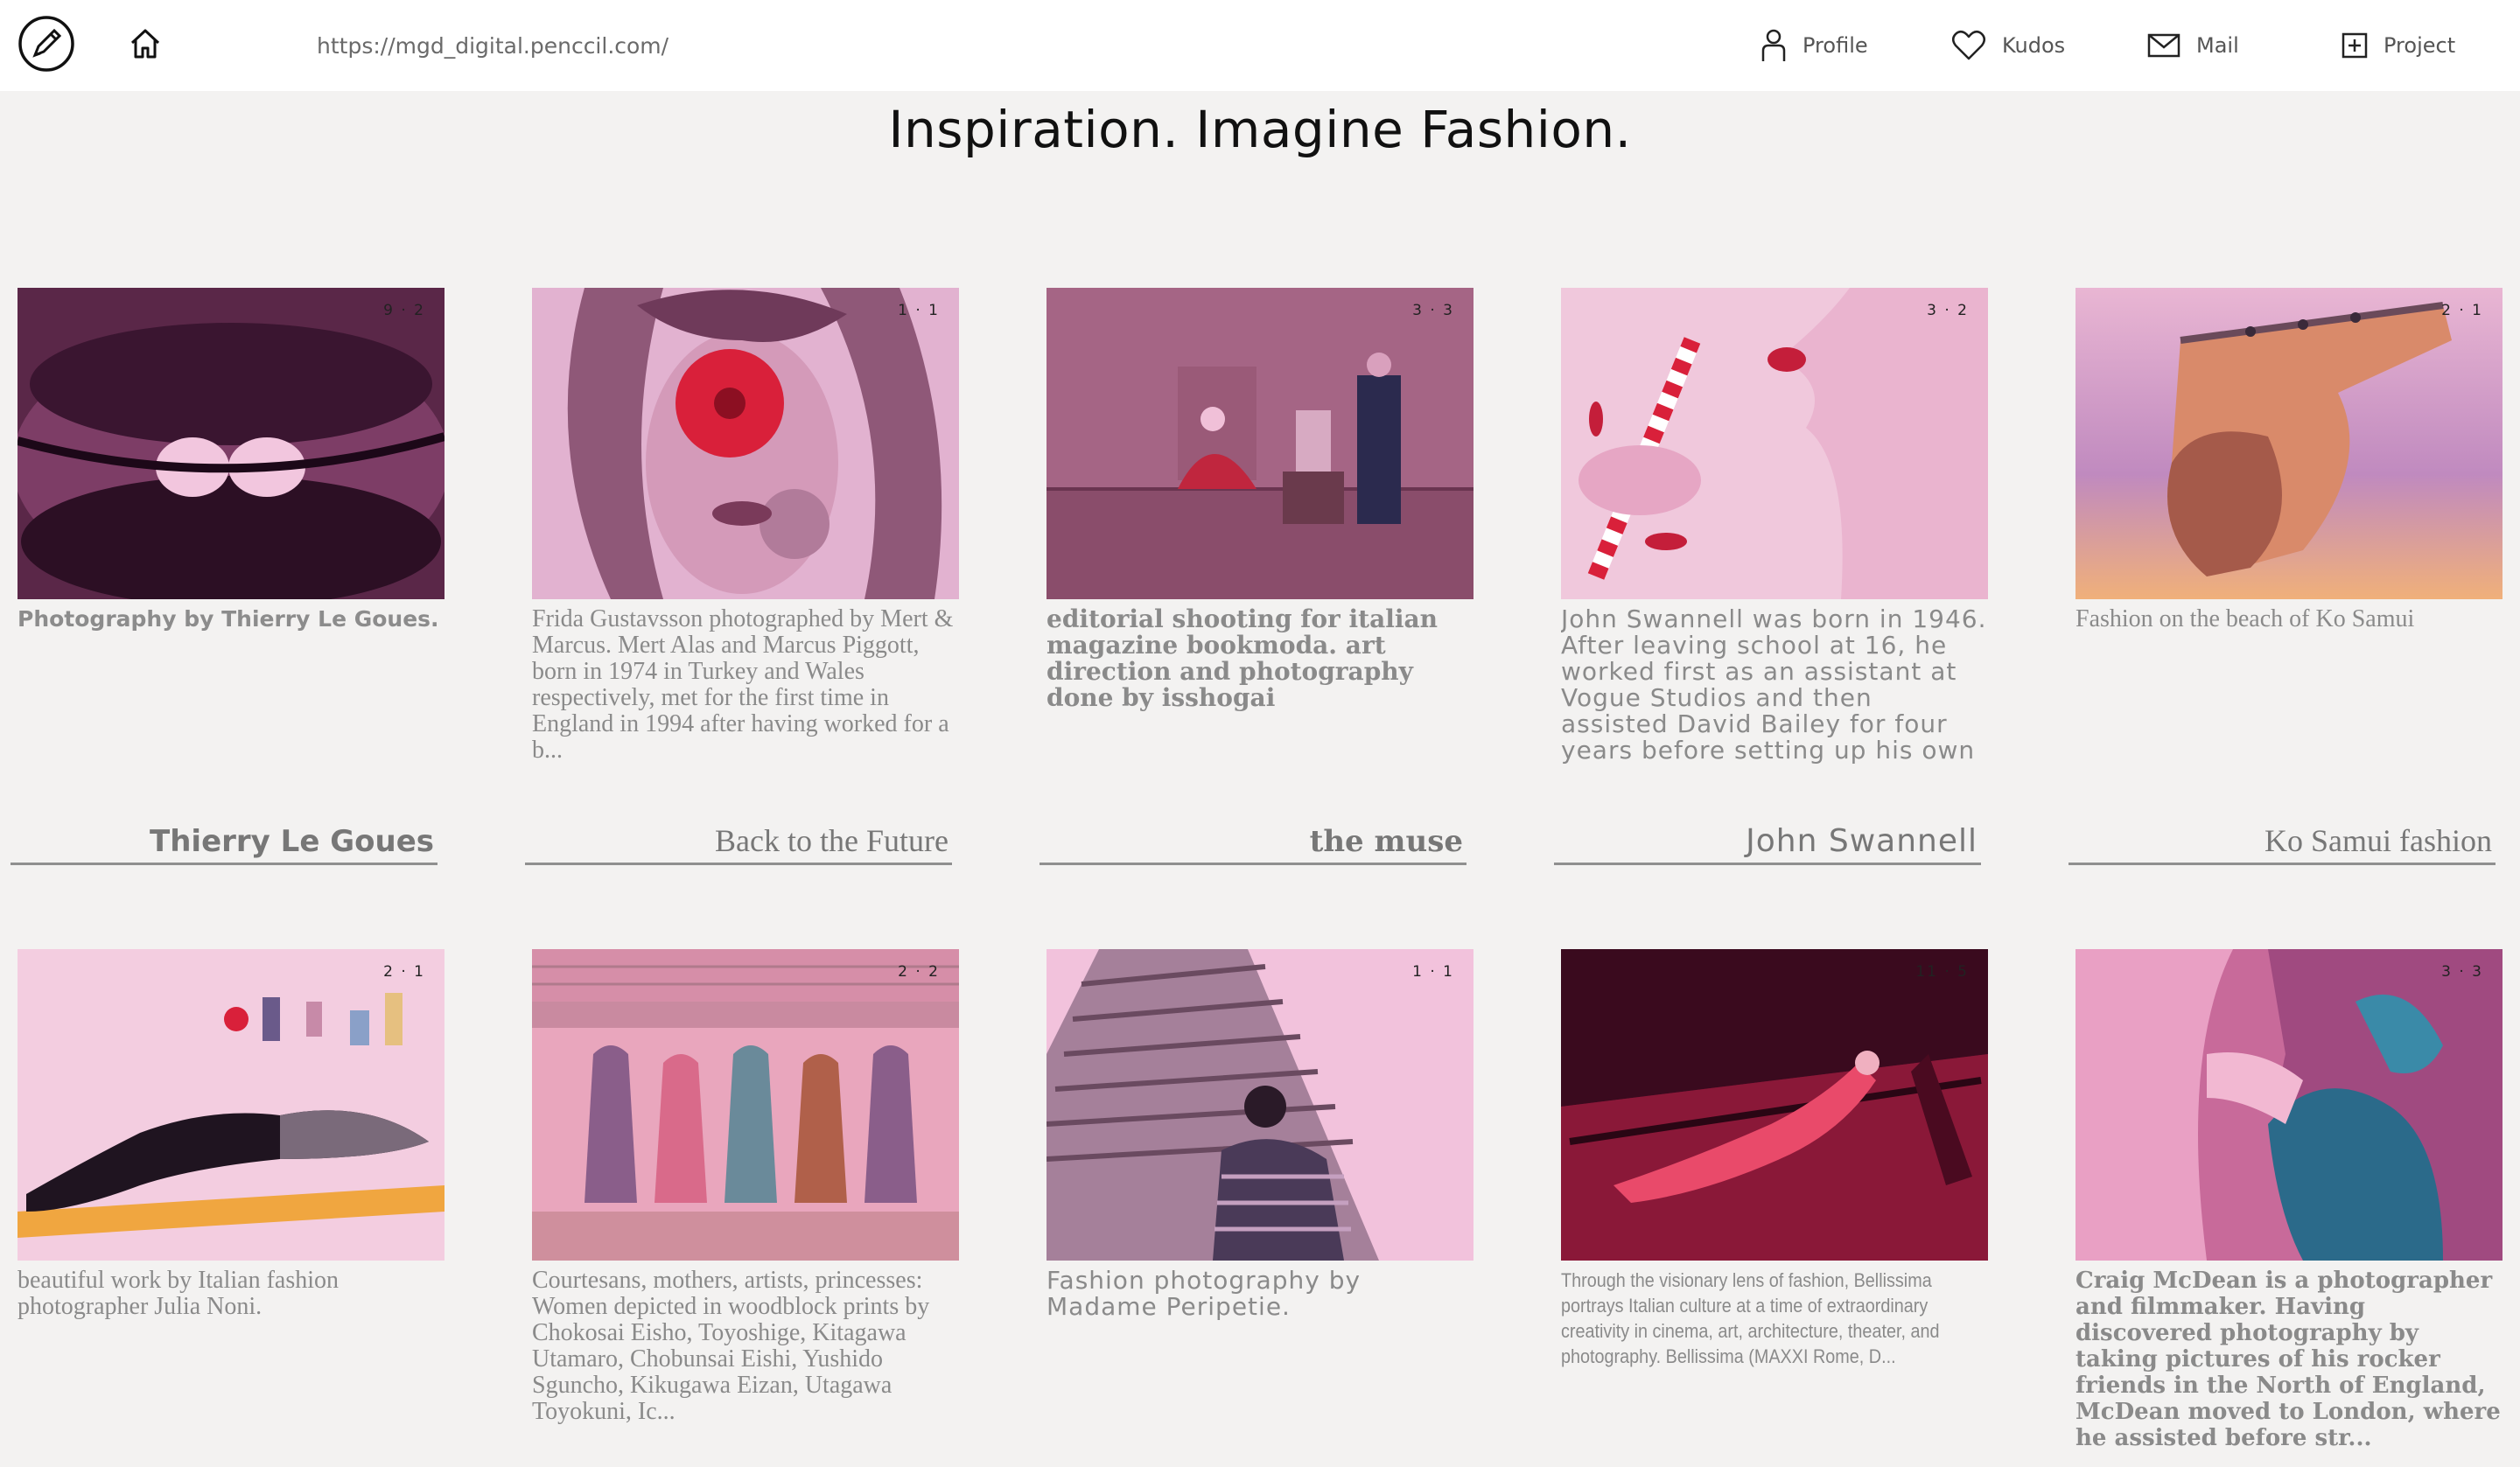 The height and width of the screenshot is (1467, 2520). I want to click on candy-cane-photo, so click(1774, 443).